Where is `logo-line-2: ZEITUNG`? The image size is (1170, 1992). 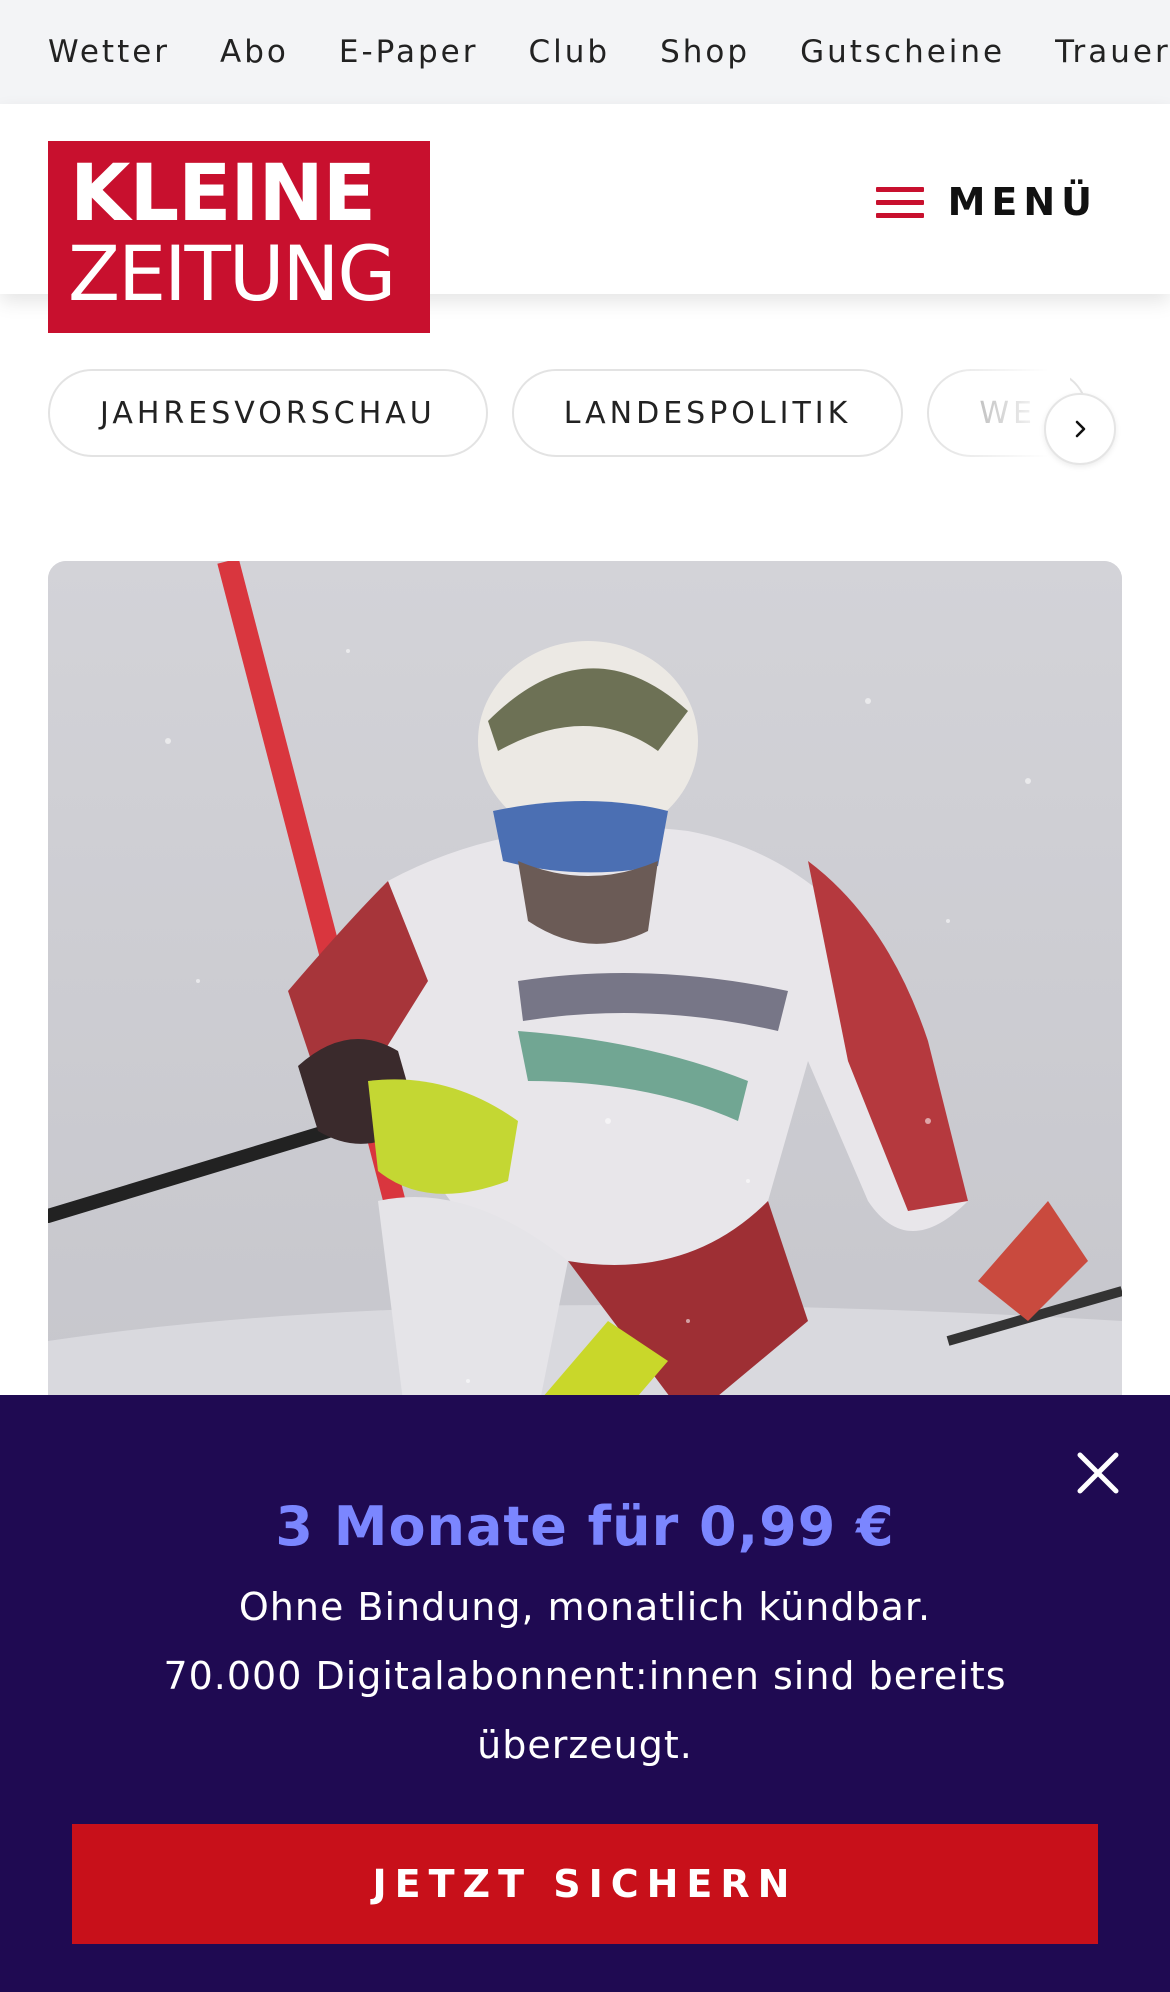
logo-line-2: ZEITUNG is located at coordinates (232, 273).